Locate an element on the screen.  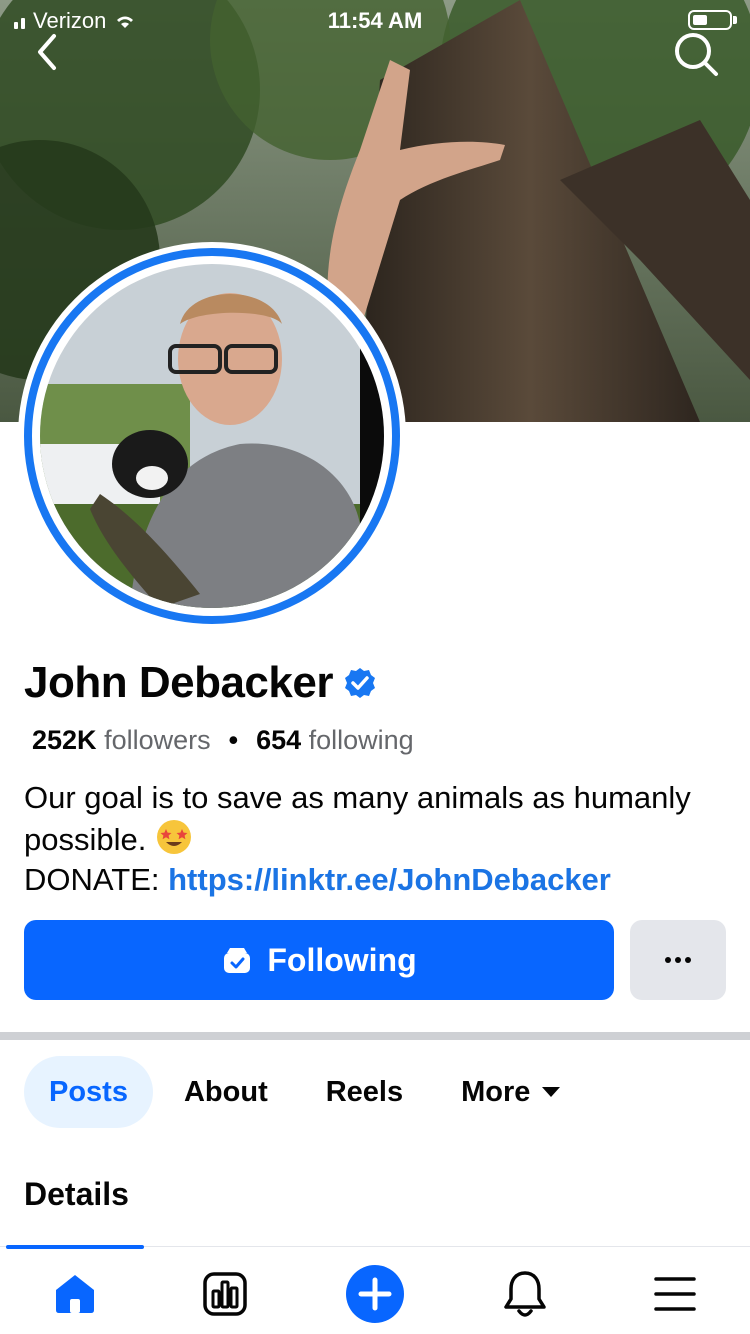
following-count: 654 is located at coordinates (279, 740).